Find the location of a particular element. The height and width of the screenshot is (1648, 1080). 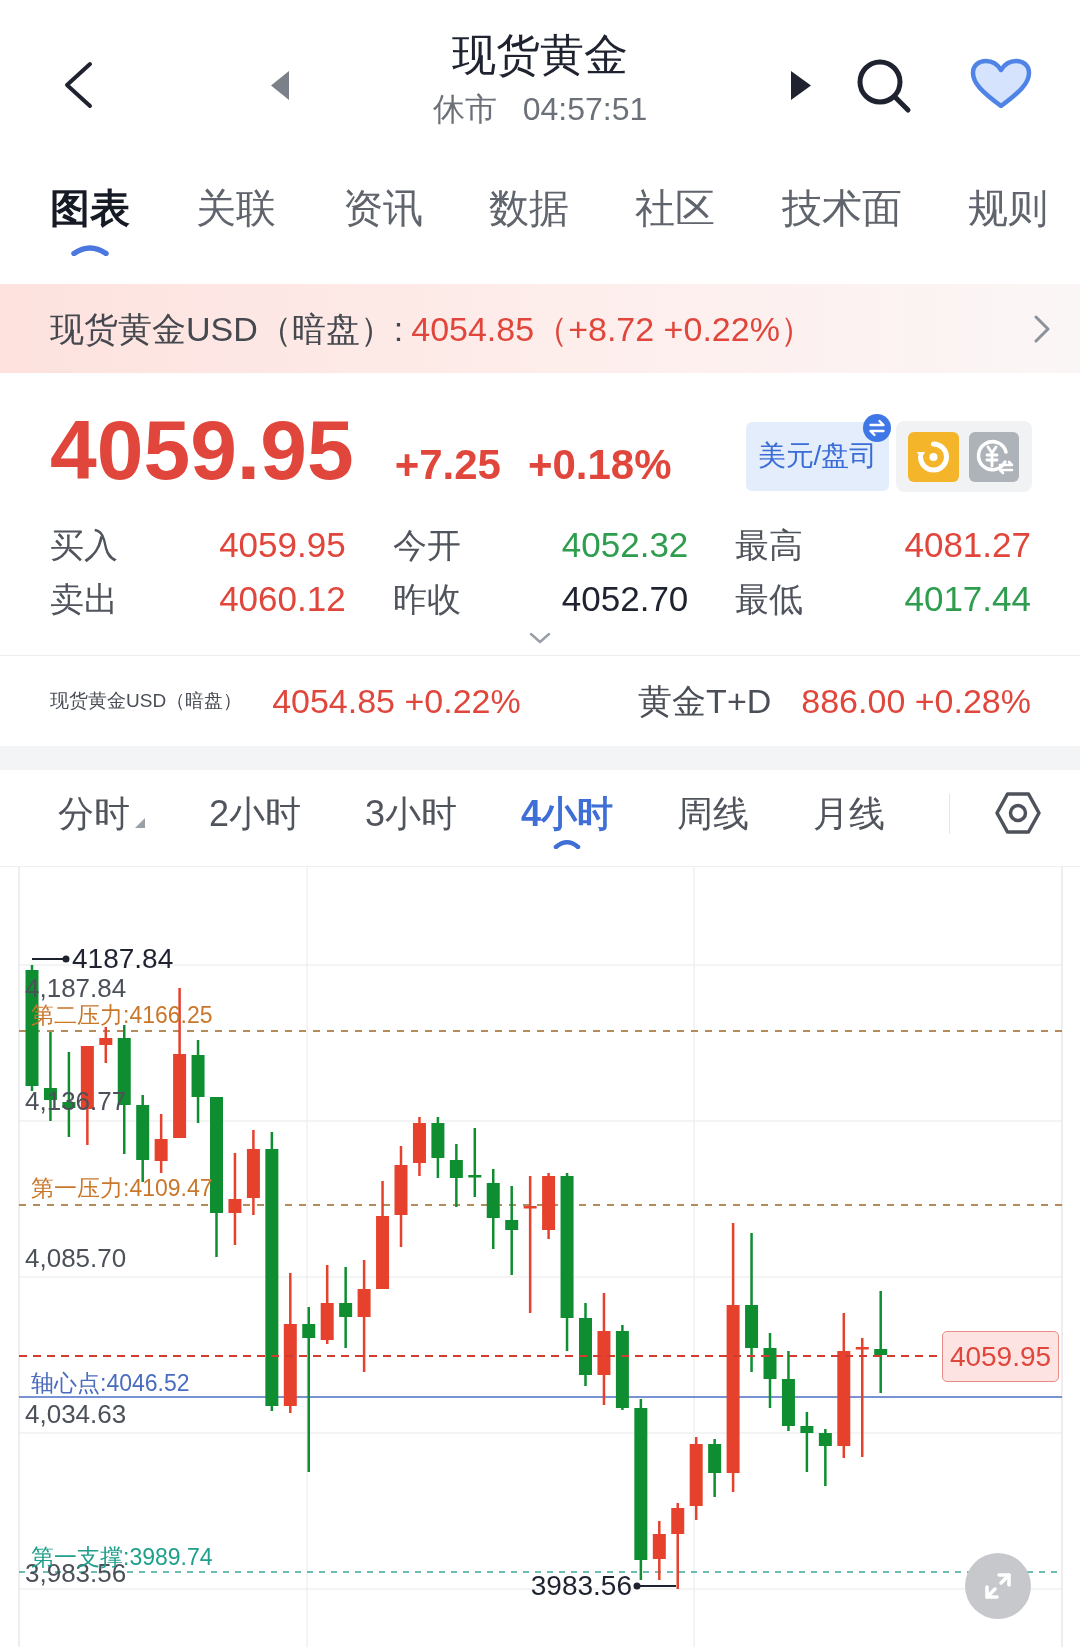

currency-toggle: 美元/盘司 is located at coordinates (817, 456).